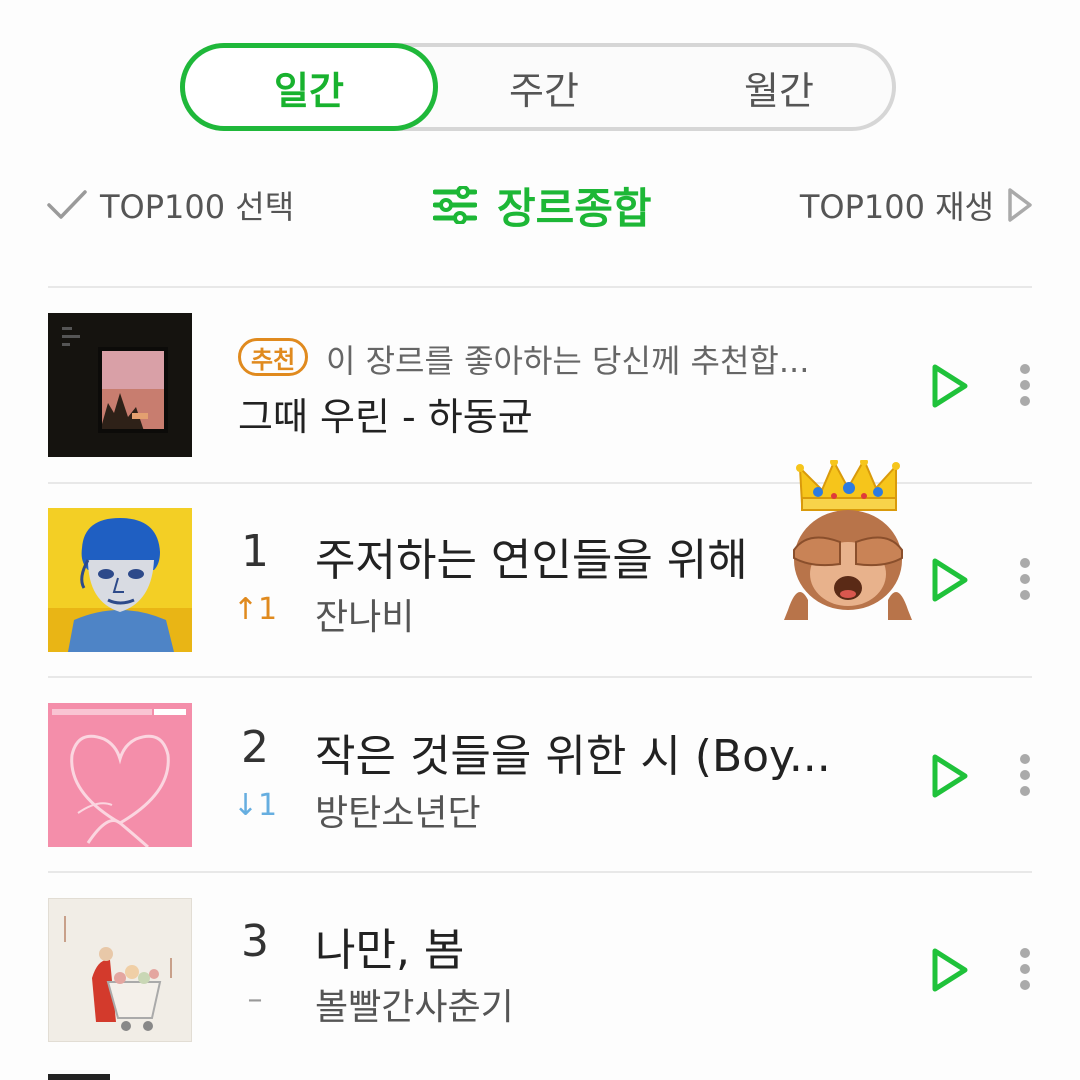 This screenshot has height=1080, width=1080. I want to click on bottom-indicator, so click(79, 1077).